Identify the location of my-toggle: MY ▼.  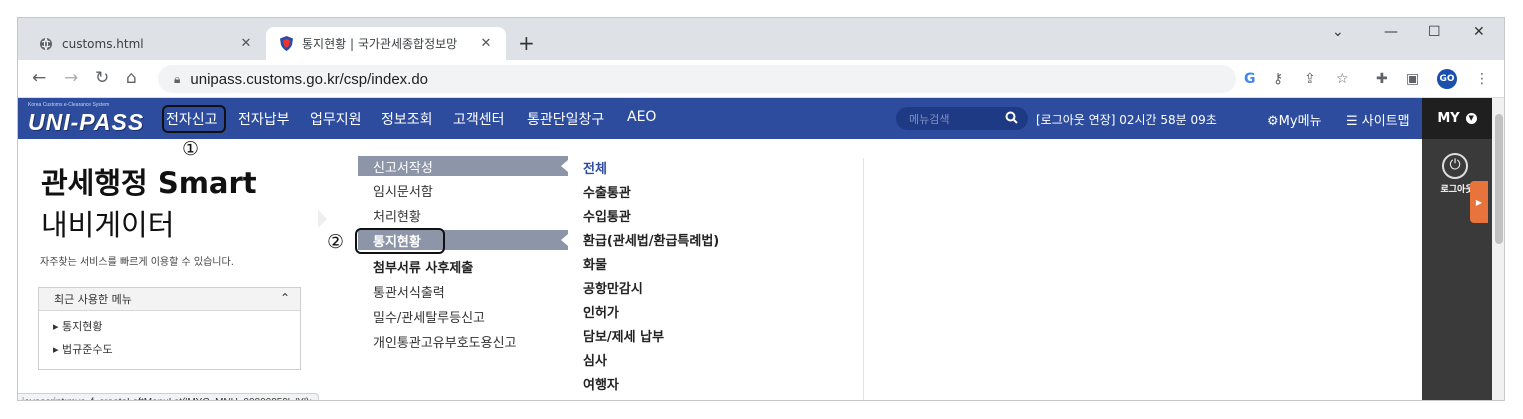
(1457, 118).